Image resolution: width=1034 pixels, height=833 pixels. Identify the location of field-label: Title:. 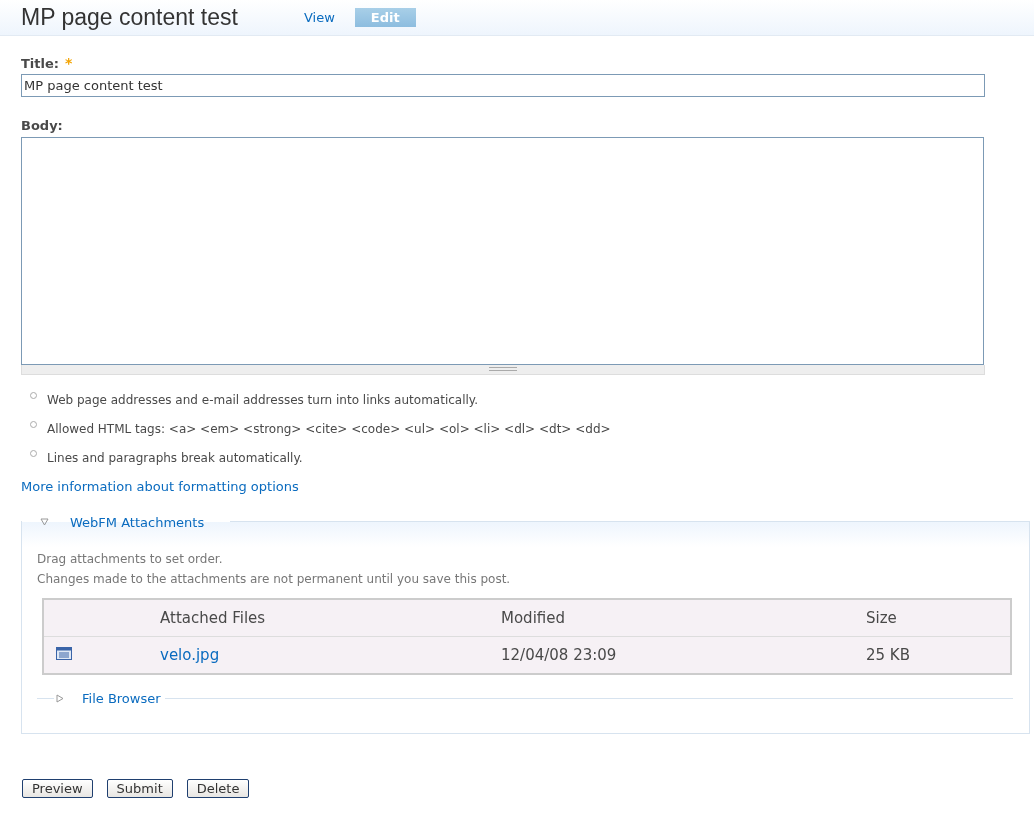
(40, 63).